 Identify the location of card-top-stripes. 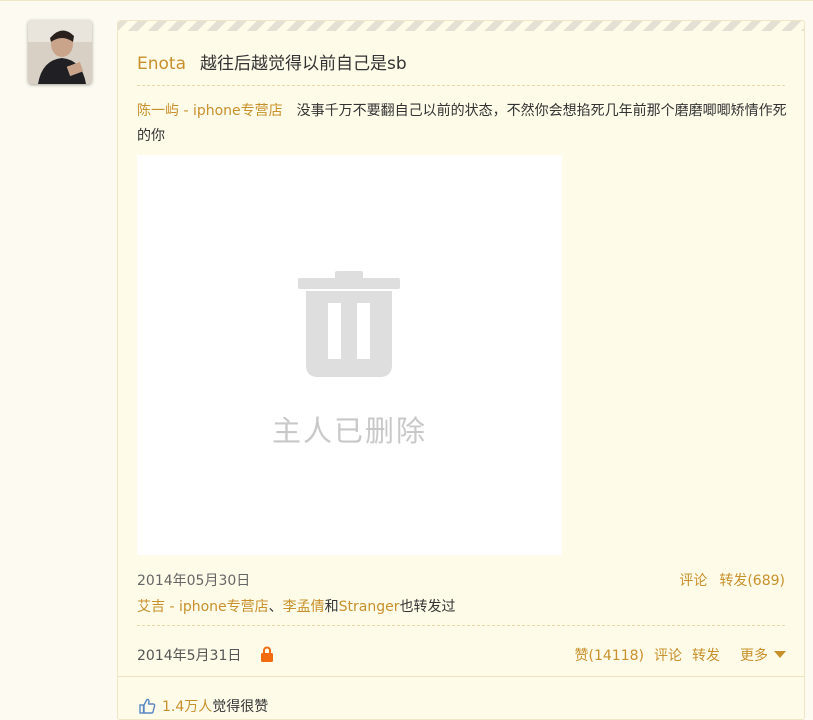
(461, 26).